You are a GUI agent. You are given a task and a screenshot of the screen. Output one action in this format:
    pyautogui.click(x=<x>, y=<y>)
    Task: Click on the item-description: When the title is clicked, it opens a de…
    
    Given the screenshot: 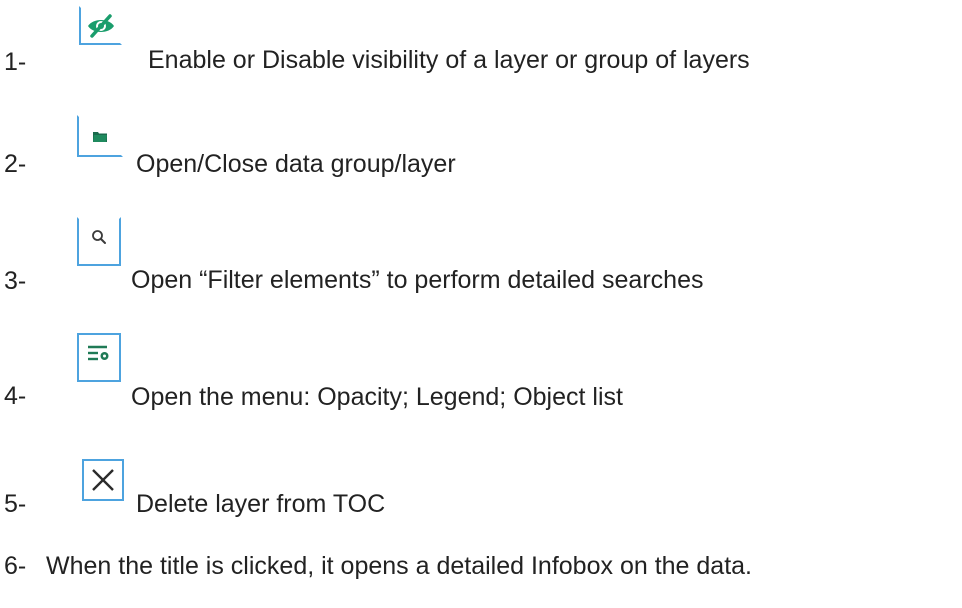 What is the action you would take?
    pyautogui.click(x=399, y=566)
    